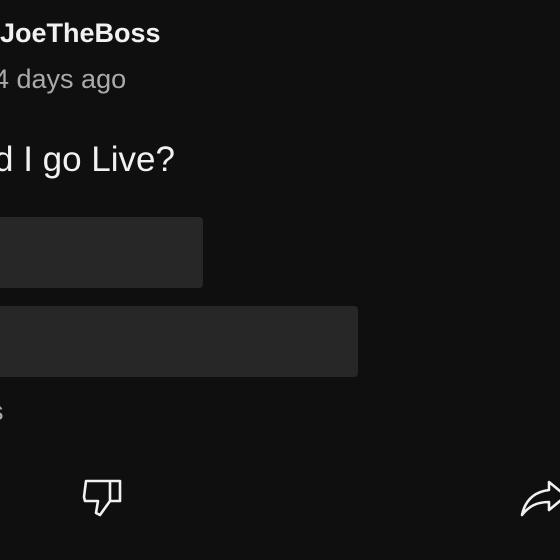 The image size is (560, 560). What do you see at coordinates (80, 33) in the screenshot?
I see `post-author-name: JoeTheBoss` at bounding box center [80, 33].